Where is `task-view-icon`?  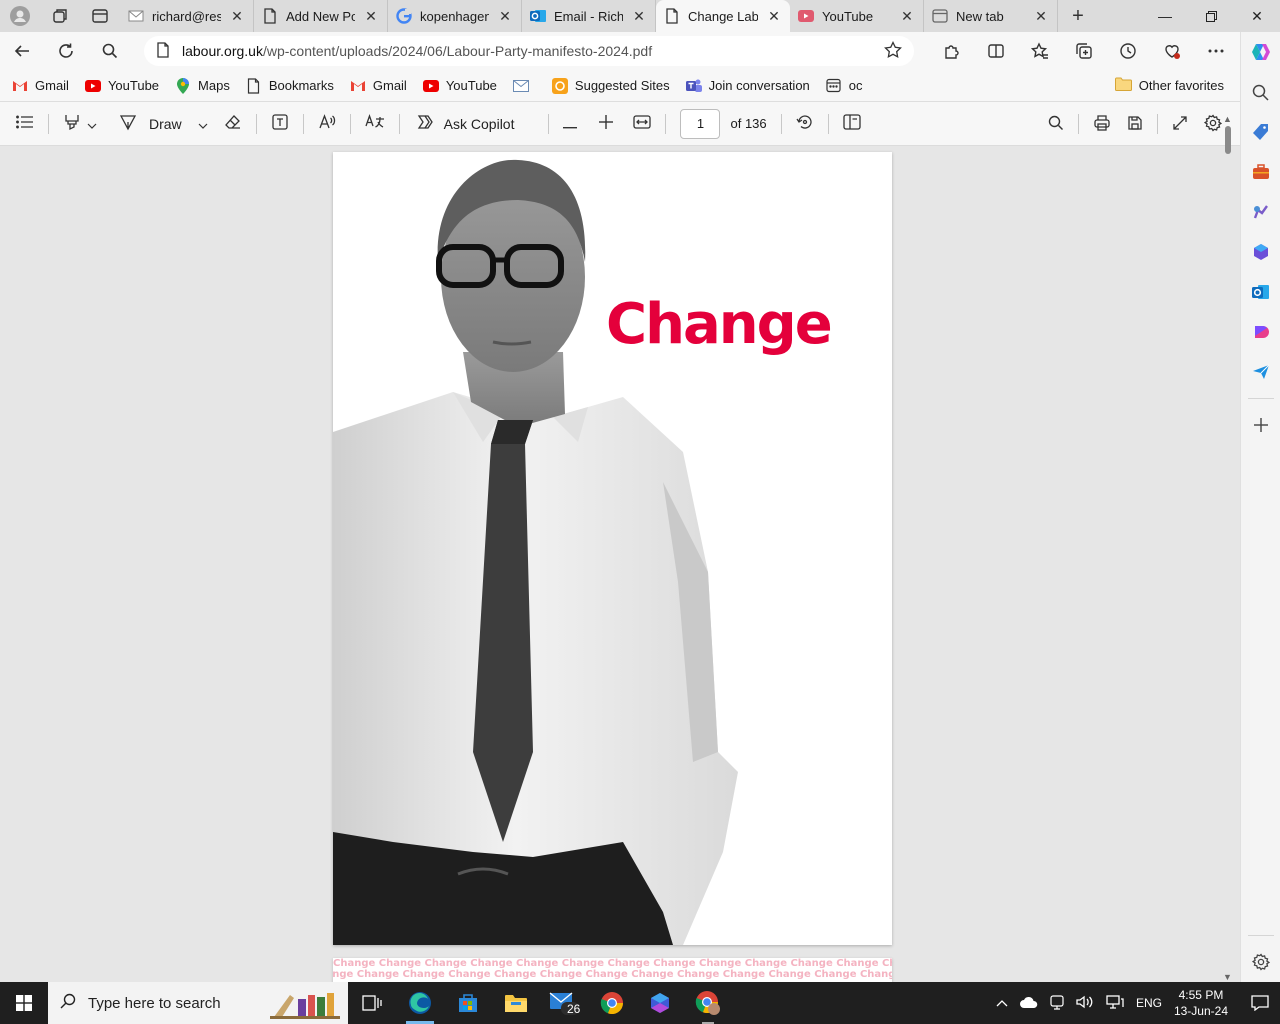 task-view-icon is located at coordinates (372, 1003).